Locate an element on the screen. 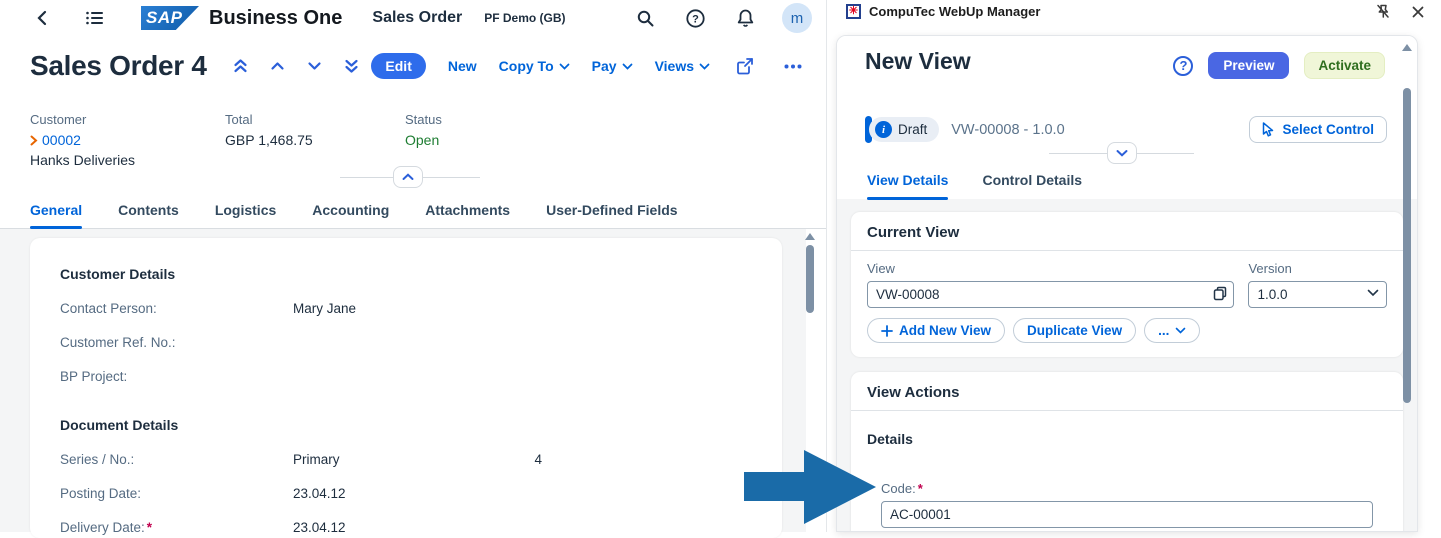 The height and width of the screenshot is (538, 1441). collapse-panel-header-icon is located at coordinates (1122, 153).